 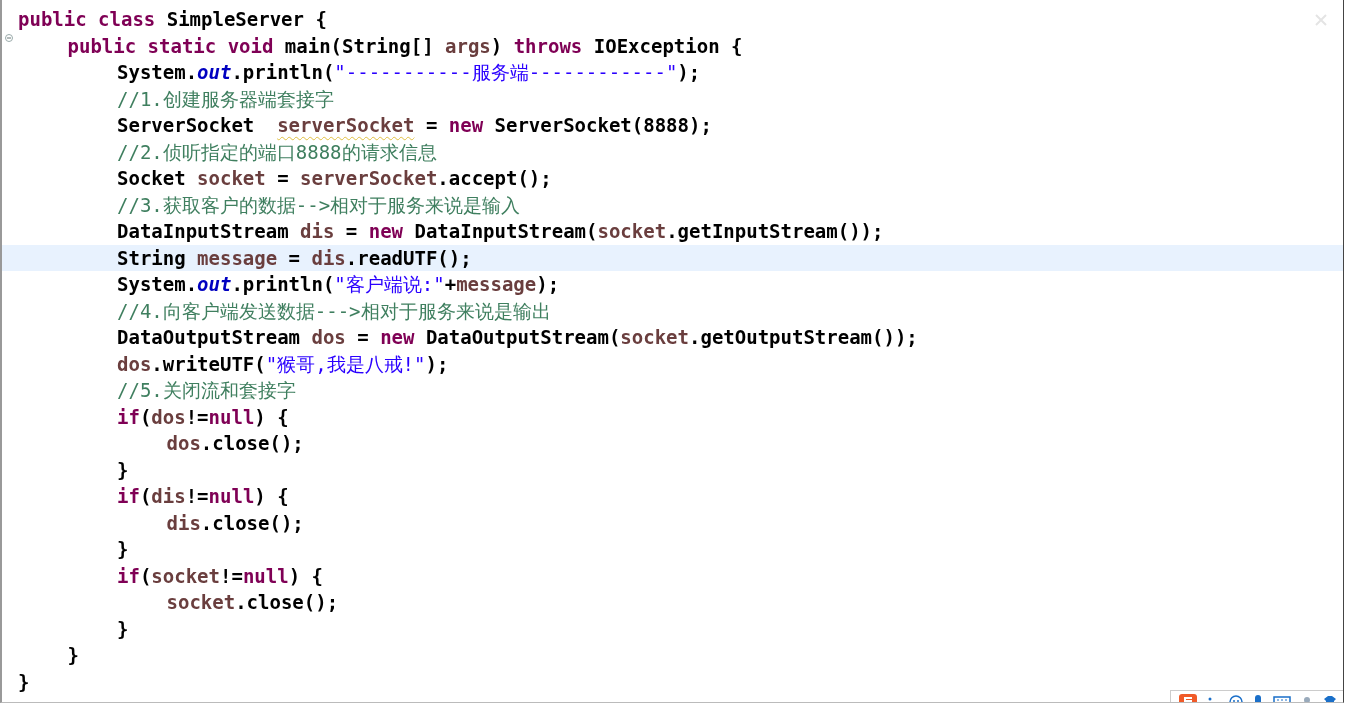 What do you see at coordinates (283, 363) in the screenshot?
I see `code-line: dos.writeUTF("猴哥,我是八戒!");` at bounding box center [283, 363].